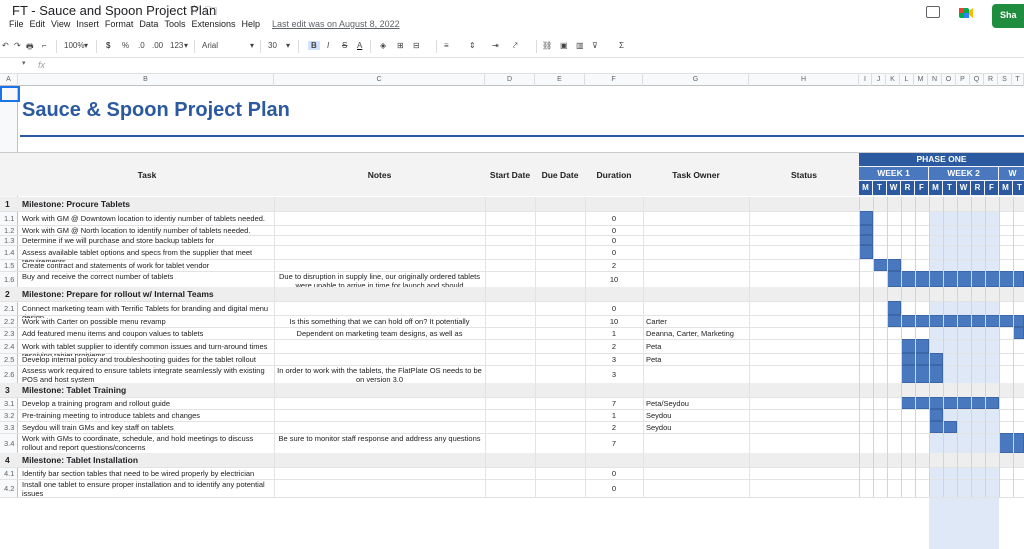  Describe the element at coordinates (696, 175) in the screenshot. I see `header-task-owner: Task Owner` at that location.